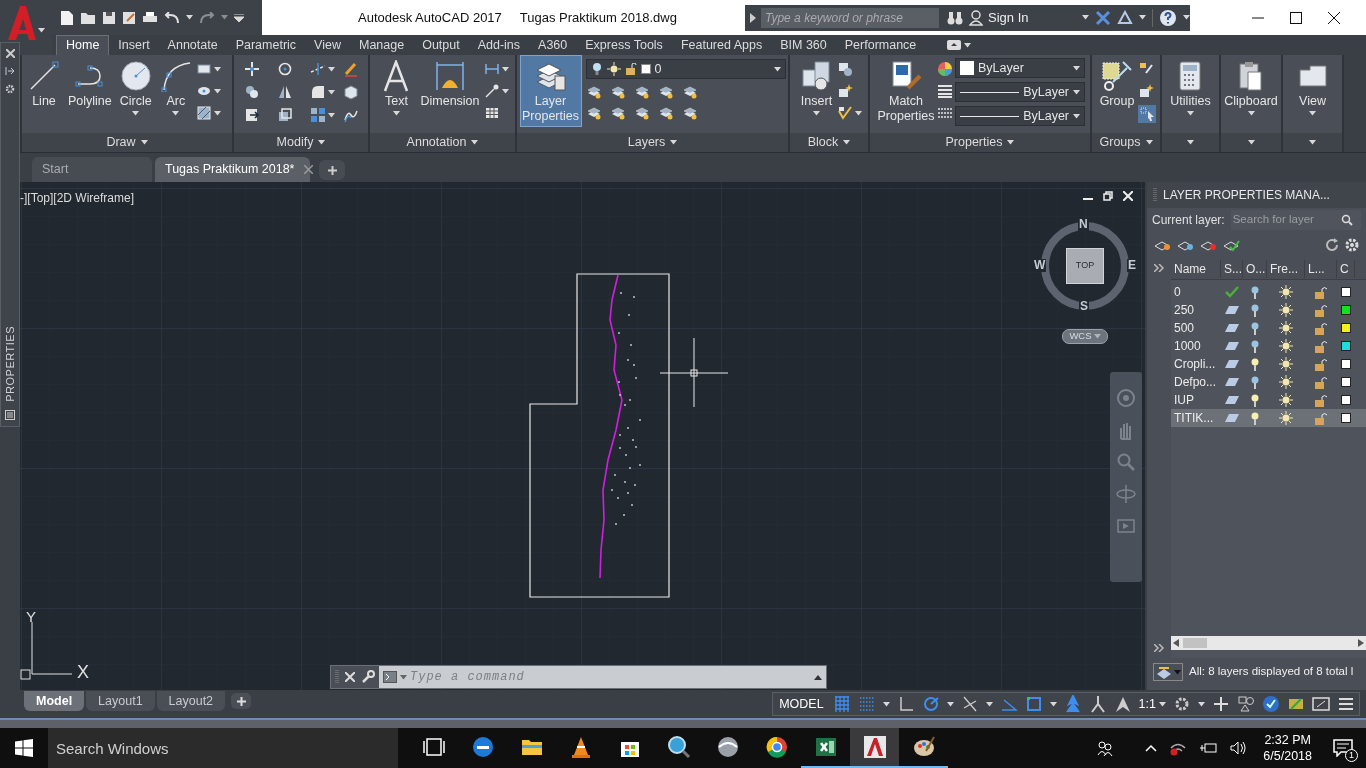 The image size is (1366, 768). Describe the element at coordinates (1085, 336) in the screenshot. I see `ucs-menu-button: WCS` at that location.